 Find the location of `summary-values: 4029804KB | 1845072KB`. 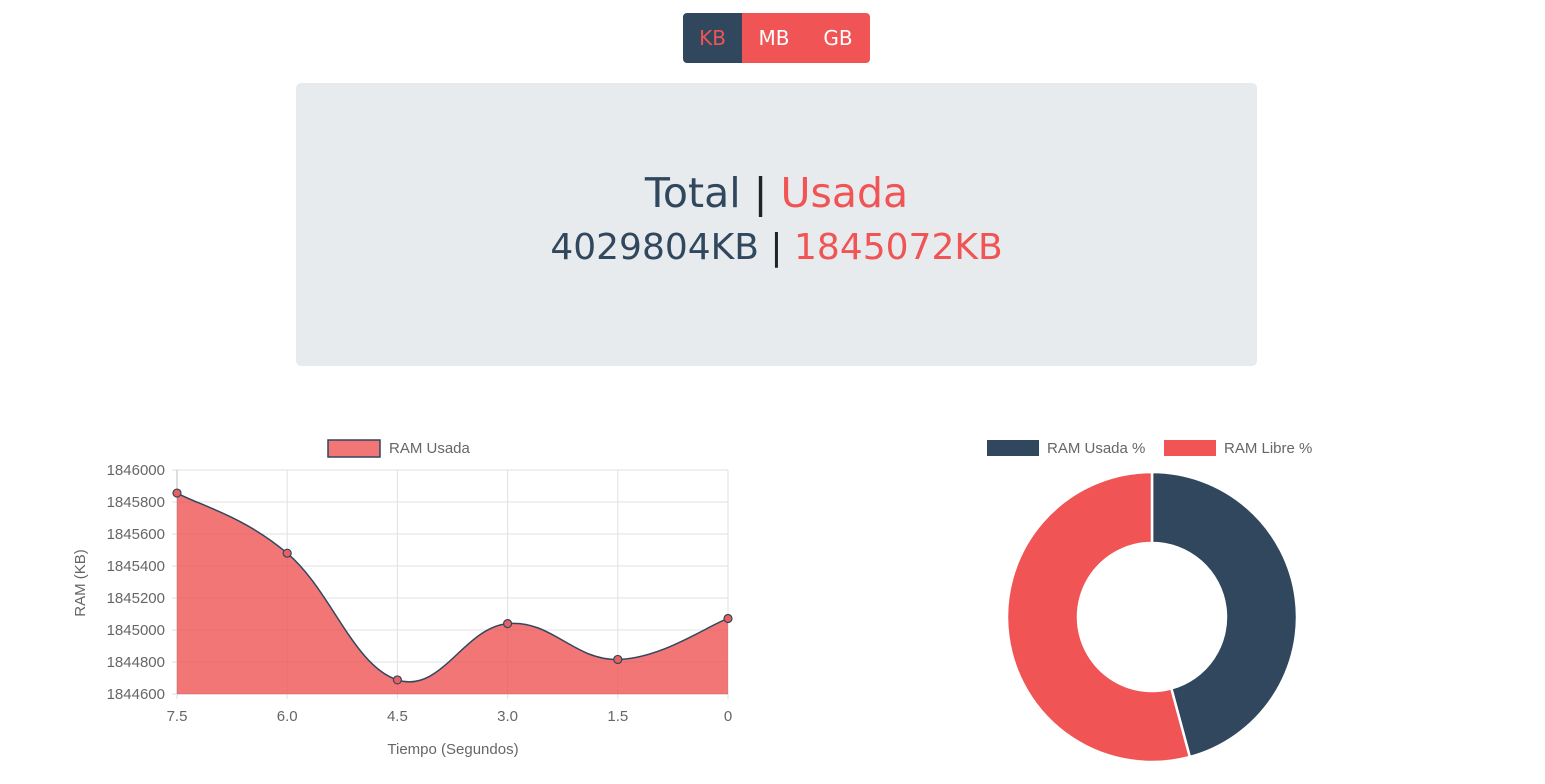

summary-values: 4029804KB | 1845072KB is located at coordinates (776, 248).